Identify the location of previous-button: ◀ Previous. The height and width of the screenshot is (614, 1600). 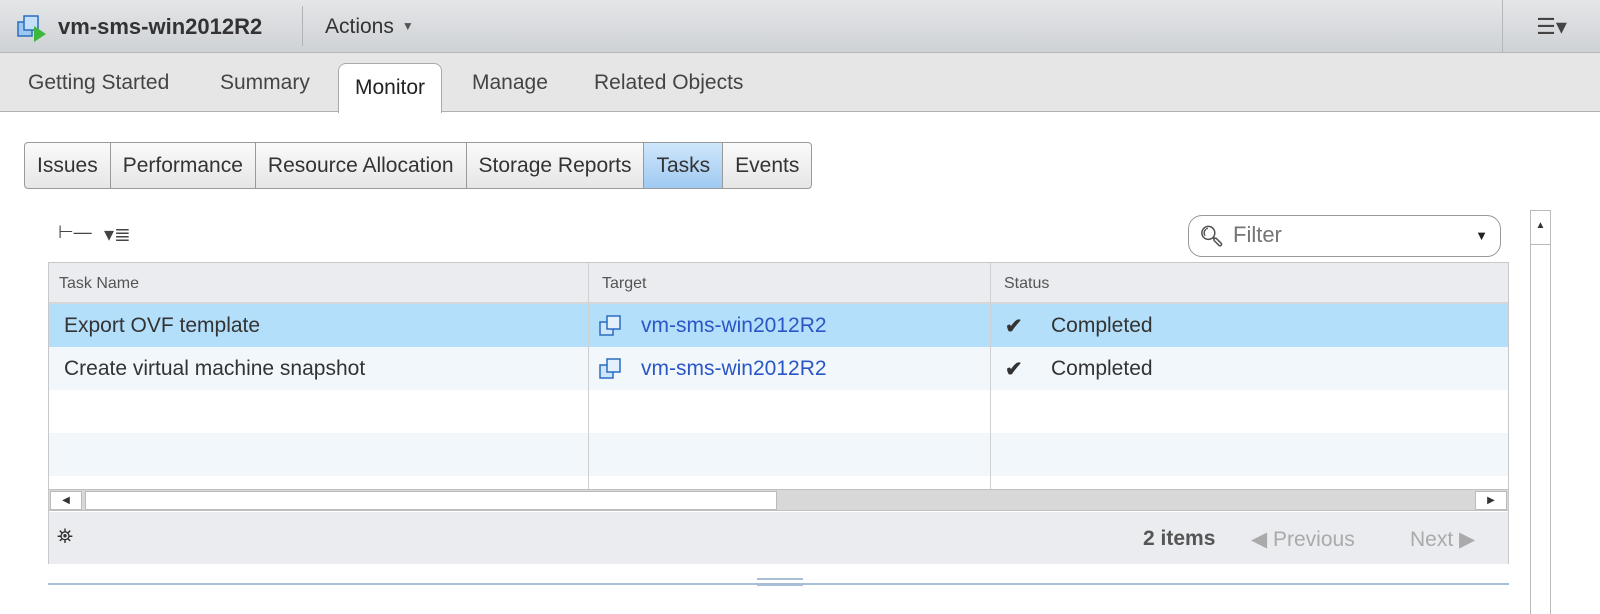
(1303, 539).